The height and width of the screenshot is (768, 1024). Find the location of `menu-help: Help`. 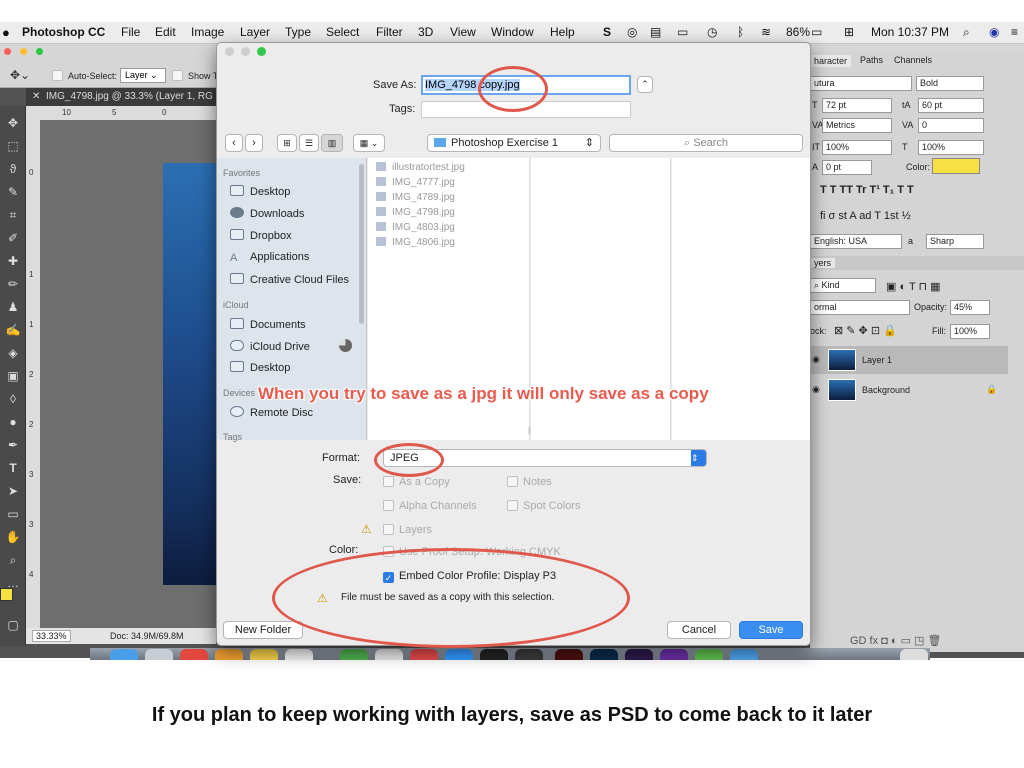

menu-help: Help is located at coordinates (562, 32).